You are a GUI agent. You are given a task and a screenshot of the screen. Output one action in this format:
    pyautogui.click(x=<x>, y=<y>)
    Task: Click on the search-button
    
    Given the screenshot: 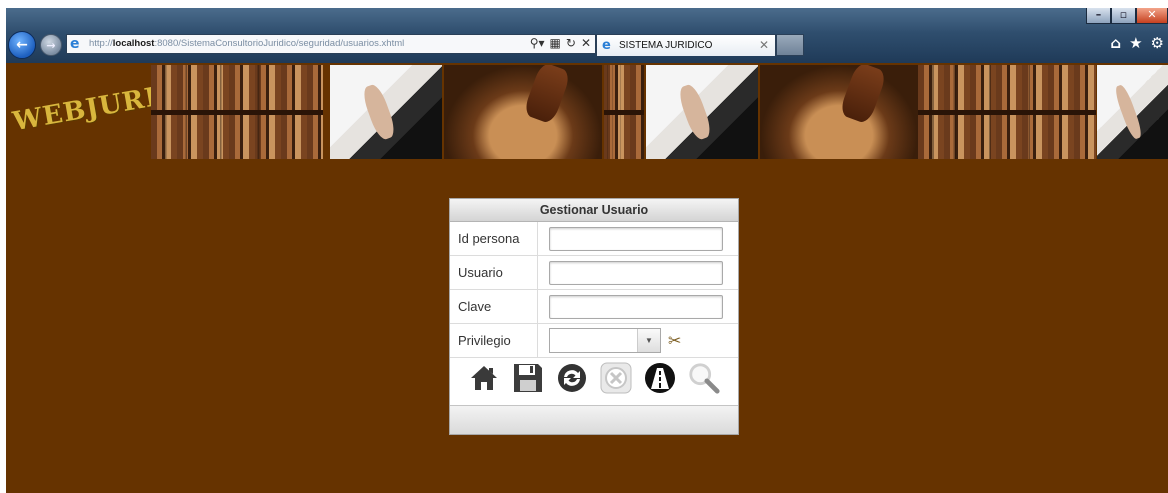 What is the action you would take?
    pyautogui.click(x=704, y=378)
    